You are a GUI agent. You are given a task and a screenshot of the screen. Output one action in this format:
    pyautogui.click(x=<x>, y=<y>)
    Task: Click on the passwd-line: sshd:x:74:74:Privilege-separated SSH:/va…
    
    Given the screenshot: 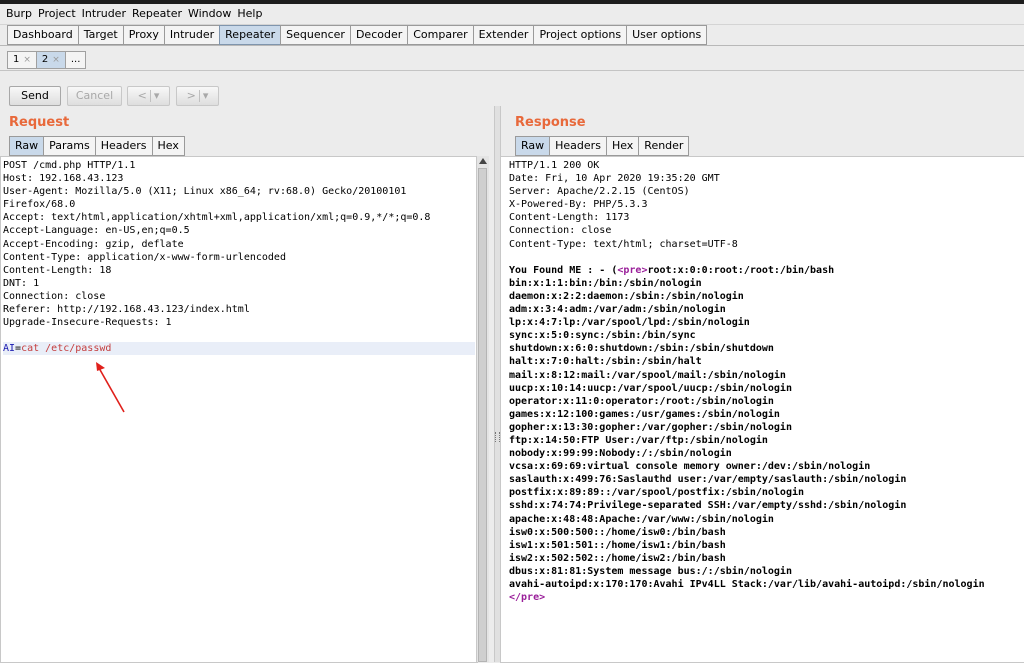 What is the action you would take?
    pyautogui.click(x=708, y=506)
    